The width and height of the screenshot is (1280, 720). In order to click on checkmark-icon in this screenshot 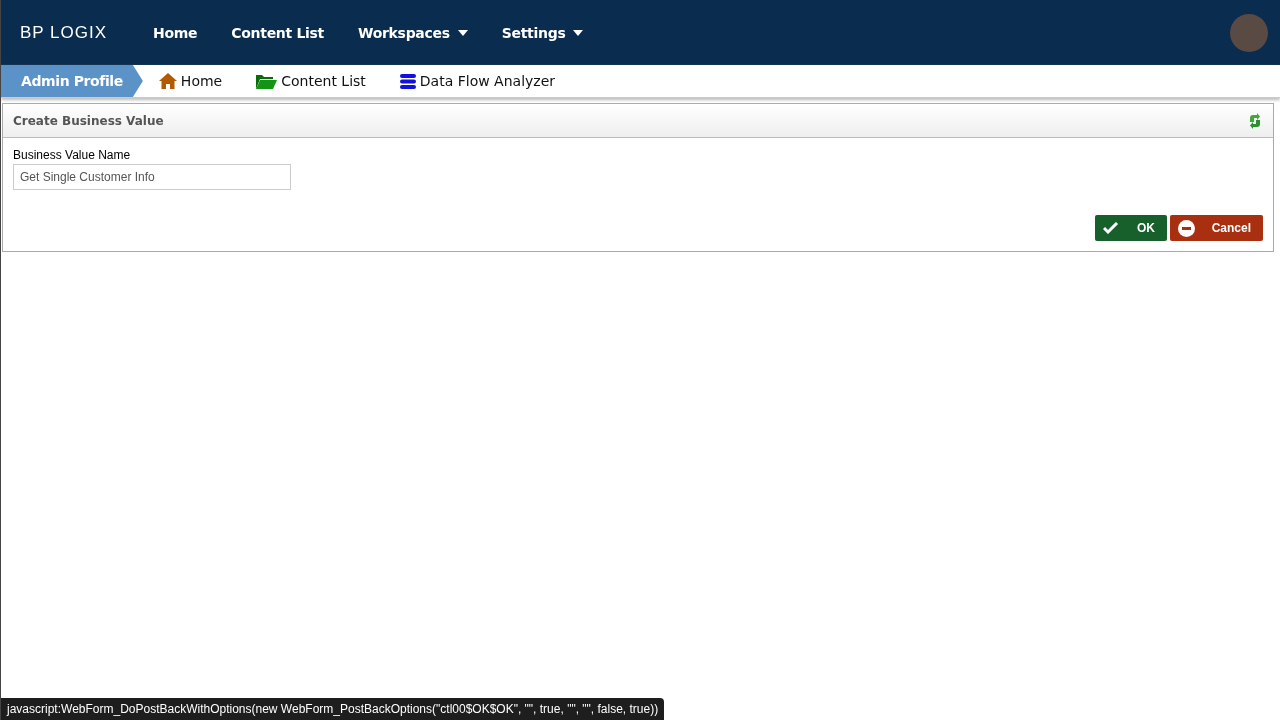, I will do `click(1111, 228)`.